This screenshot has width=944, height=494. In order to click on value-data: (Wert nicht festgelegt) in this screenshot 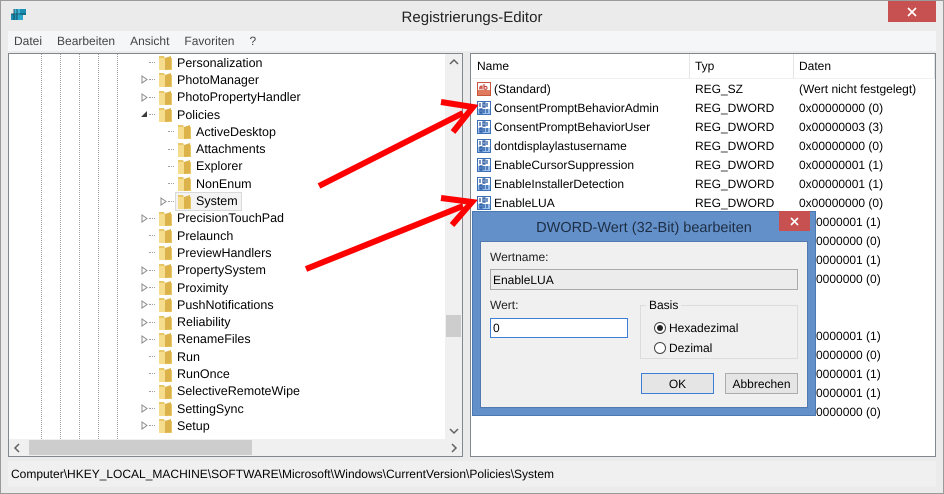, I will do `click(858, 89)`.